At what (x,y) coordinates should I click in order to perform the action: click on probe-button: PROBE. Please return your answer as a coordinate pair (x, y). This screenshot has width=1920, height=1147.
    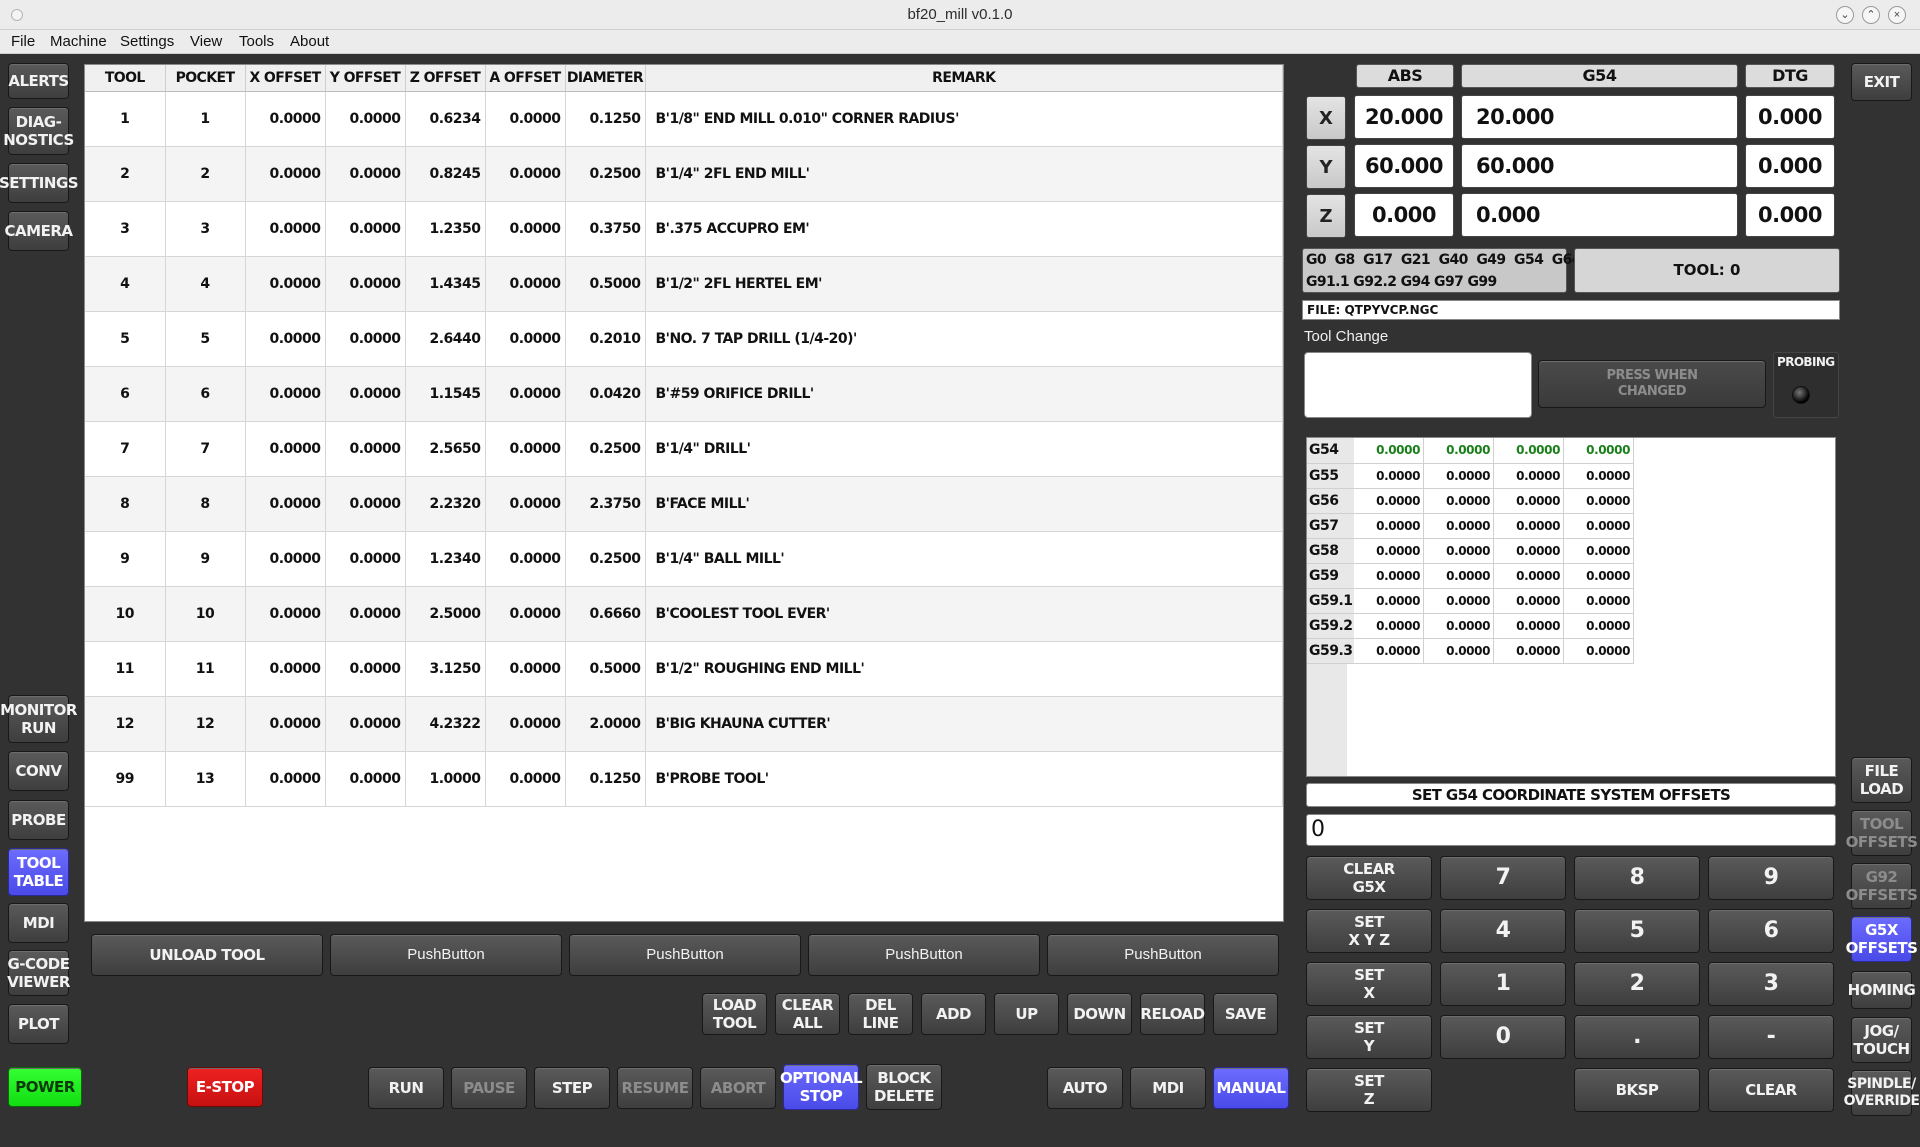
    Looking at the image, I should click on (38, 820).